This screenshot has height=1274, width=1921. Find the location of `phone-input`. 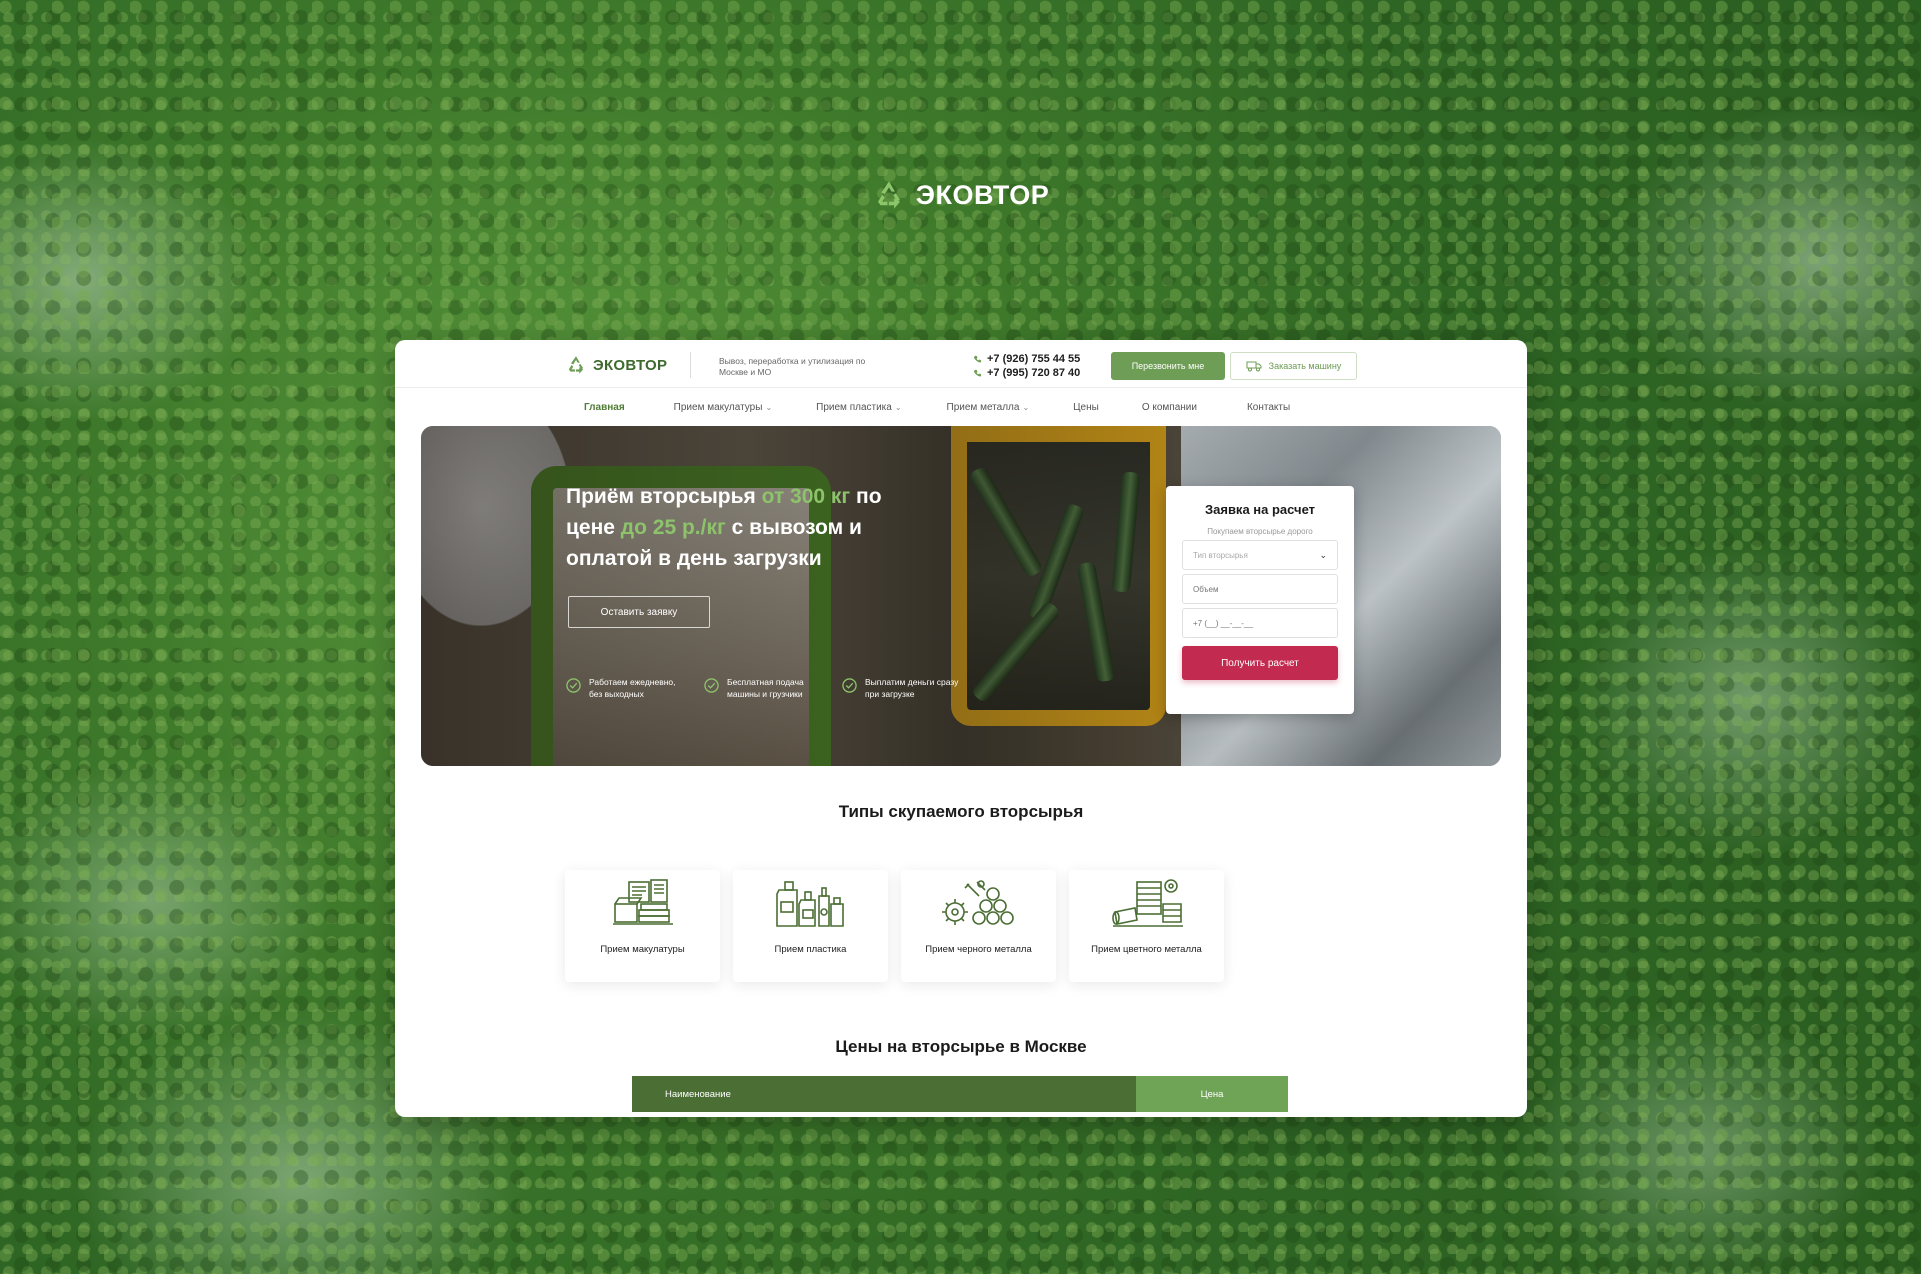

phone-input is located at coordinates (1260, 623).